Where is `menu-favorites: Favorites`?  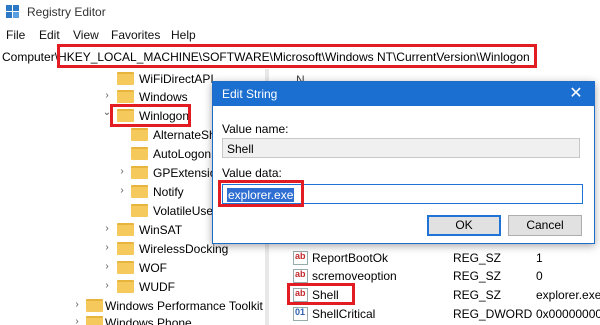 menu-favorites: Favorites is located at coordinates (135, 35).